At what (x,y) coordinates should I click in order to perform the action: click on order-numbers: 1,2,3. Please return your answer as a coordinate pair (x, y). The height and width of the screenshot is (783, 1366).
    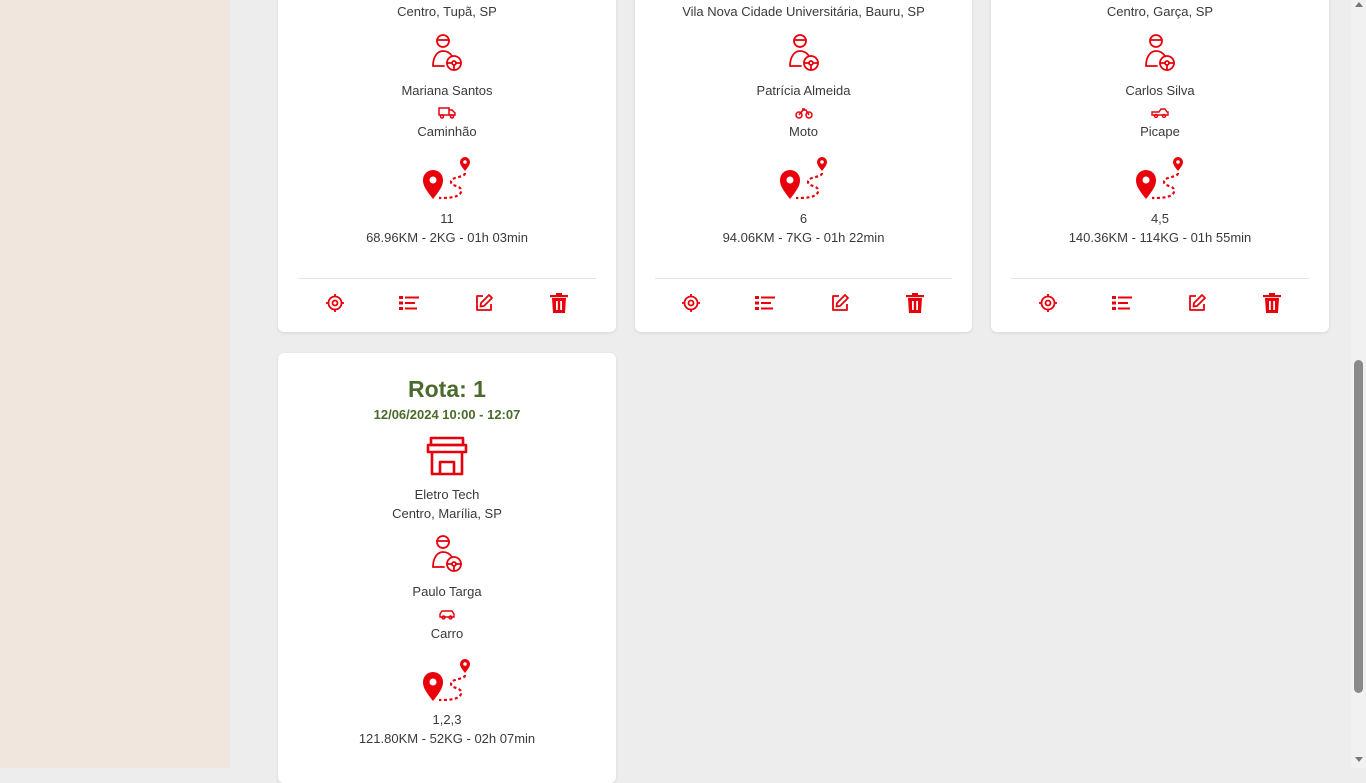
    Looking at the image, I should click on (447, 719).